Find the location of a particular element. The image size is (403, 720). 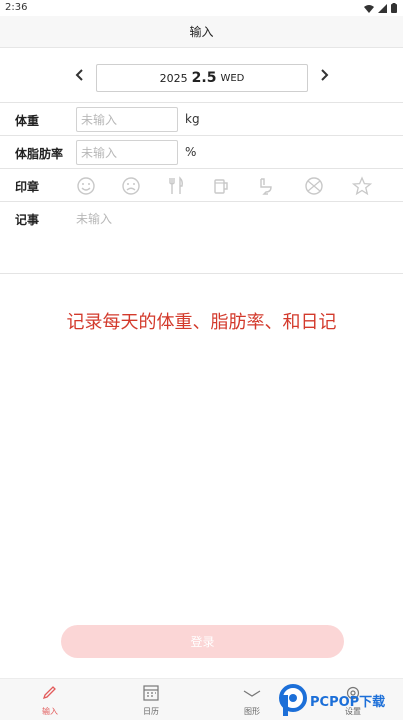

chevron-left-icon is located at coordinates (79, 75).